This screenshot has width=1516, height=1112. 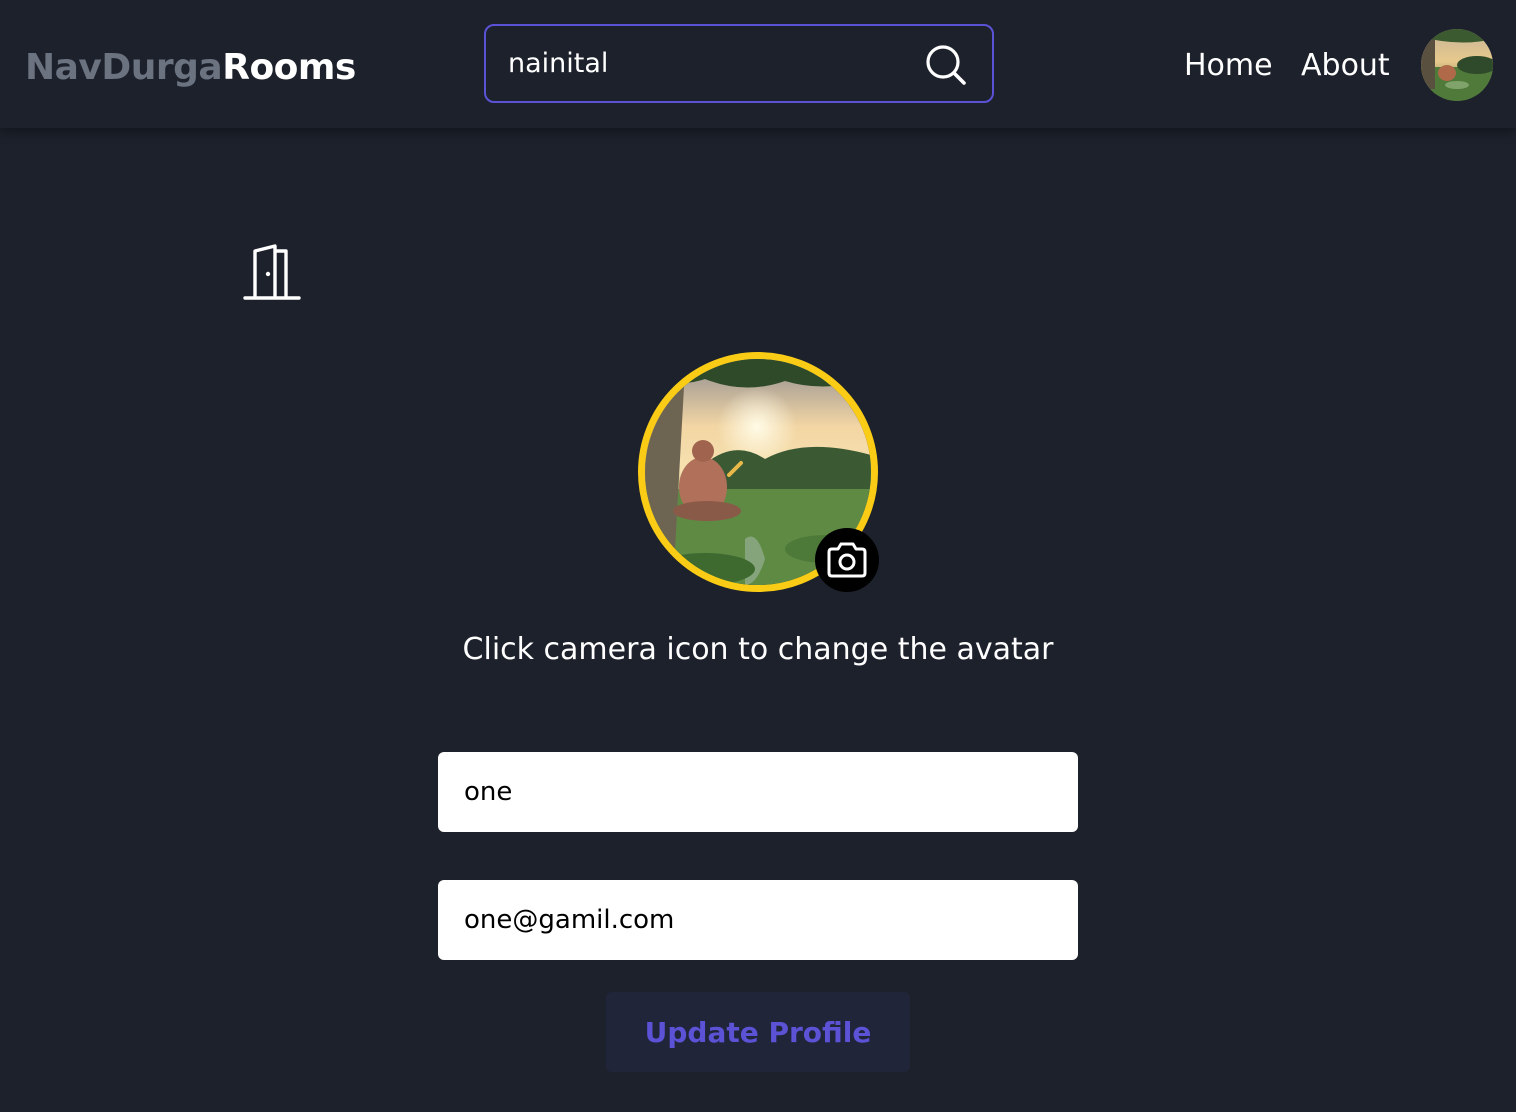 I want to click on brand-logo: NavDurgaRooms, so click(x=190, y=68).